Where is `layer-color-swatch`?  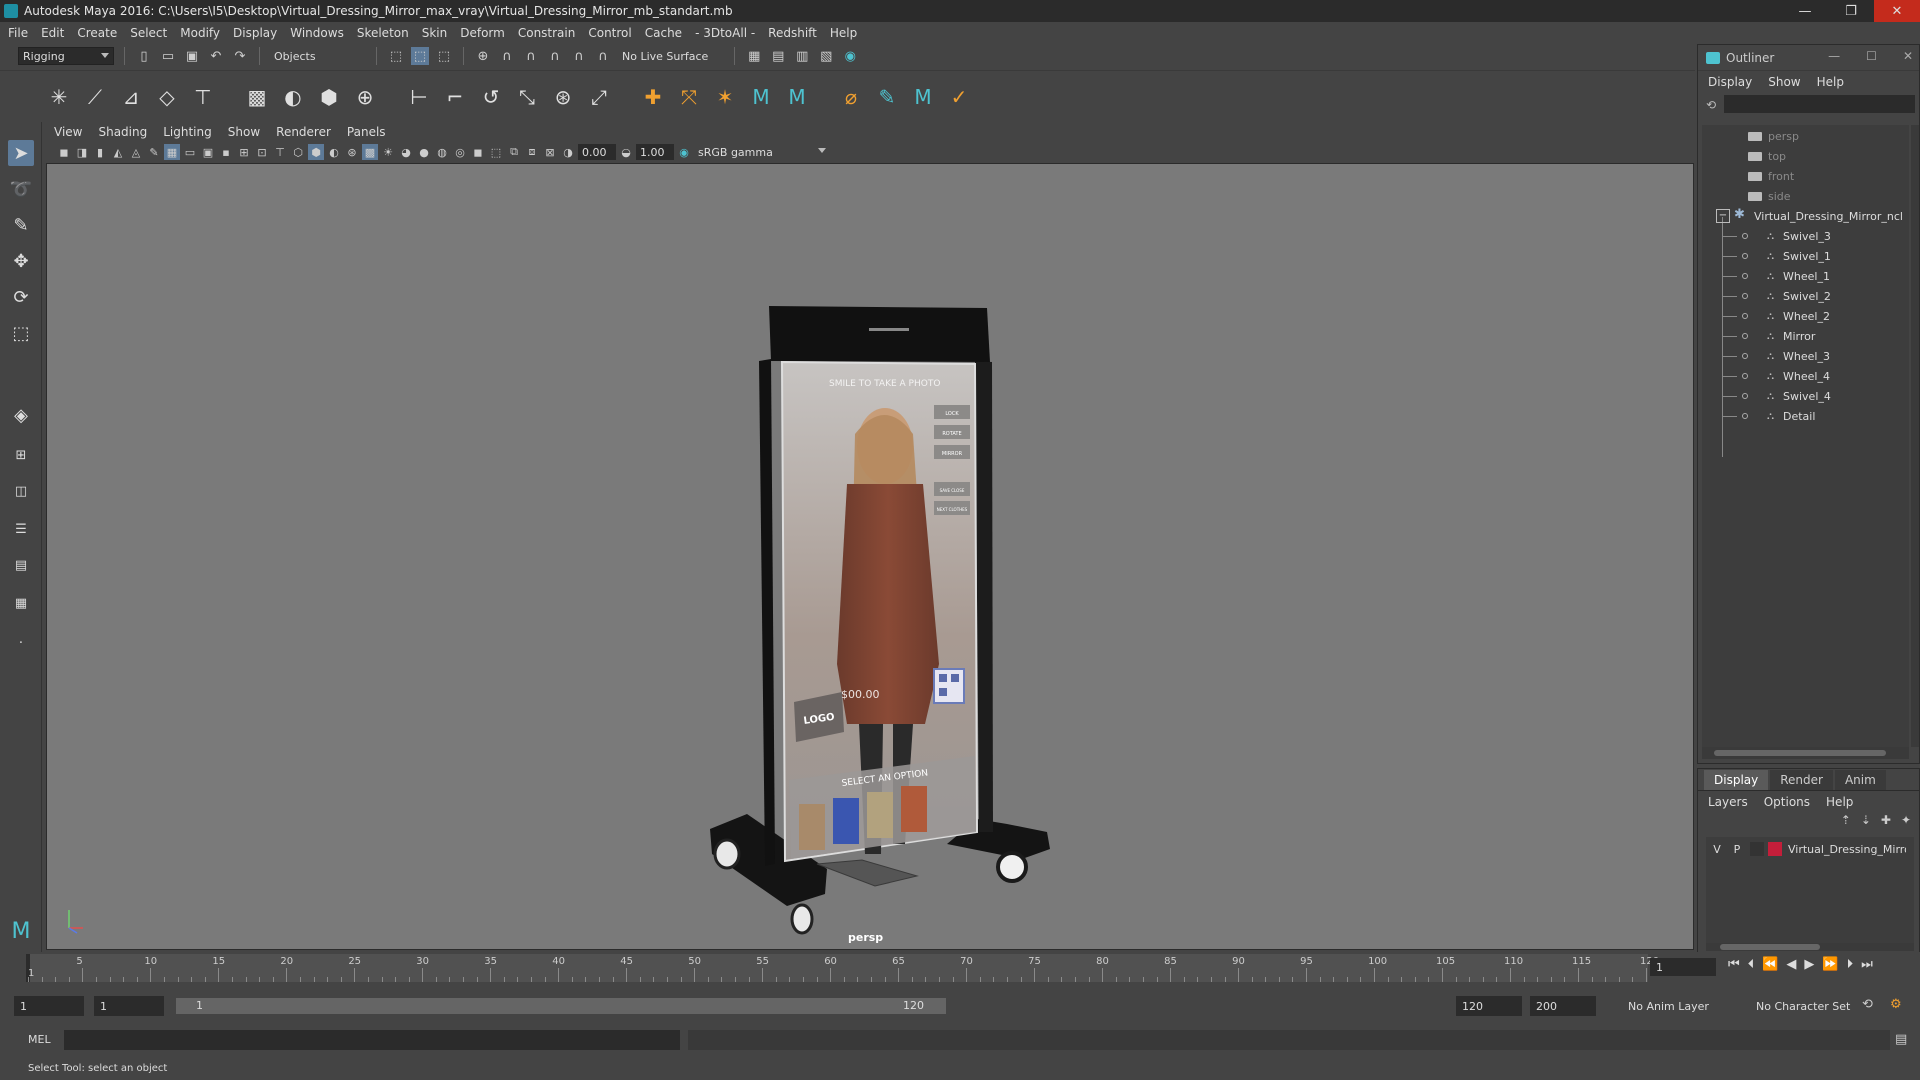 layer-color-swatch is located at coordinates (1775, 849).